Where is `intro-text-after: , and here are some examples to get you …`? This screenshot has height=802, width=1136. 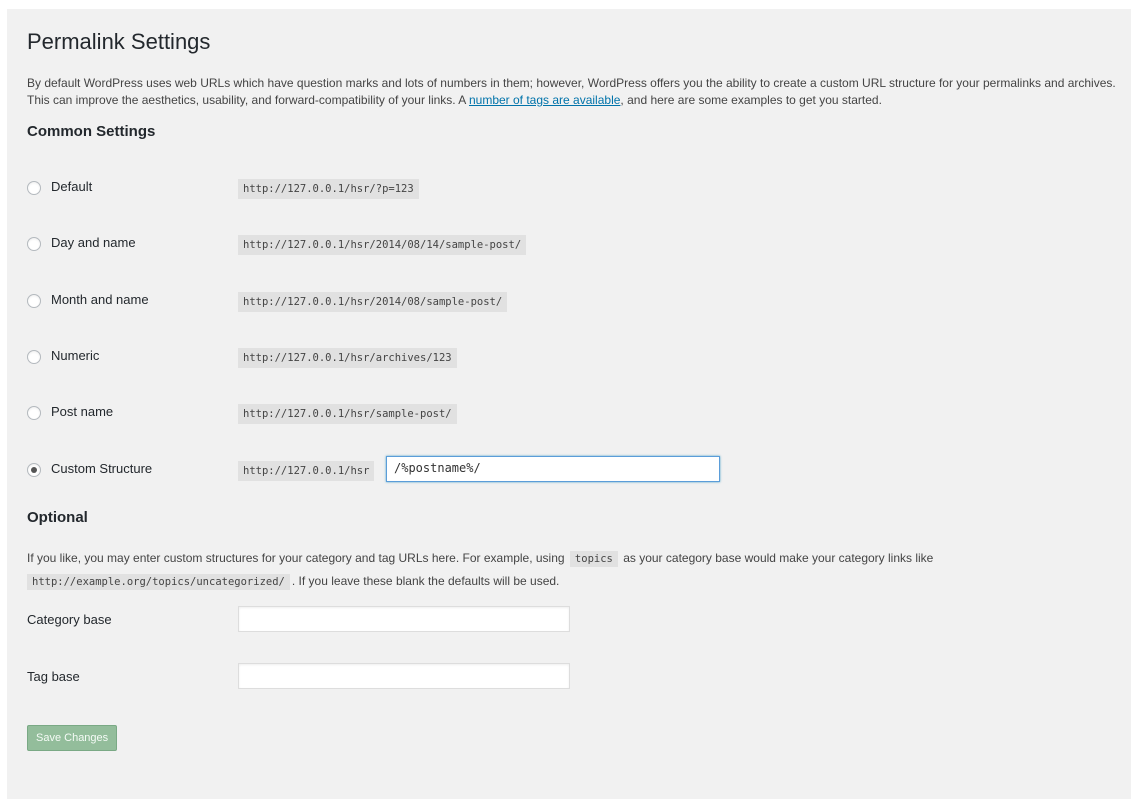 intro-text-after: , and here are some examples to get you … is located at coordinates (751, 100).